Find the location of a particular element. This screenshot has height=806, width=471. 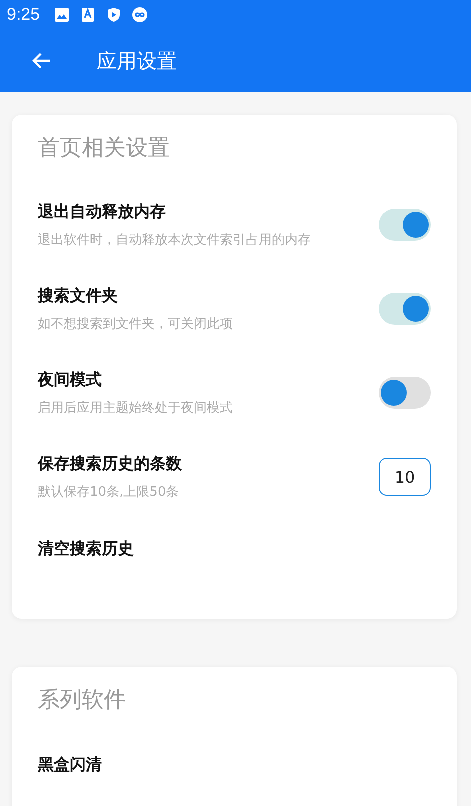

number-field: 10 is located at coordinates (405, 477).